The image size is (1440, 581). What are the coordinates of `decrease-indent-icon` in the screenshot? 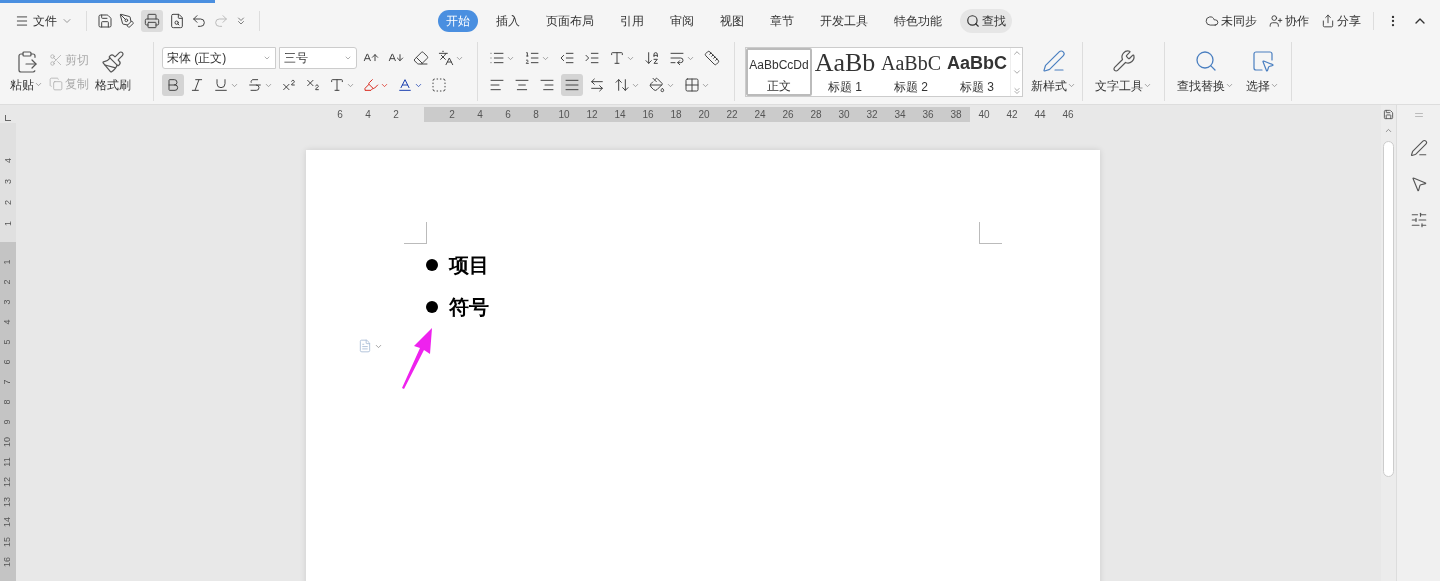 It's located at (567, 58).